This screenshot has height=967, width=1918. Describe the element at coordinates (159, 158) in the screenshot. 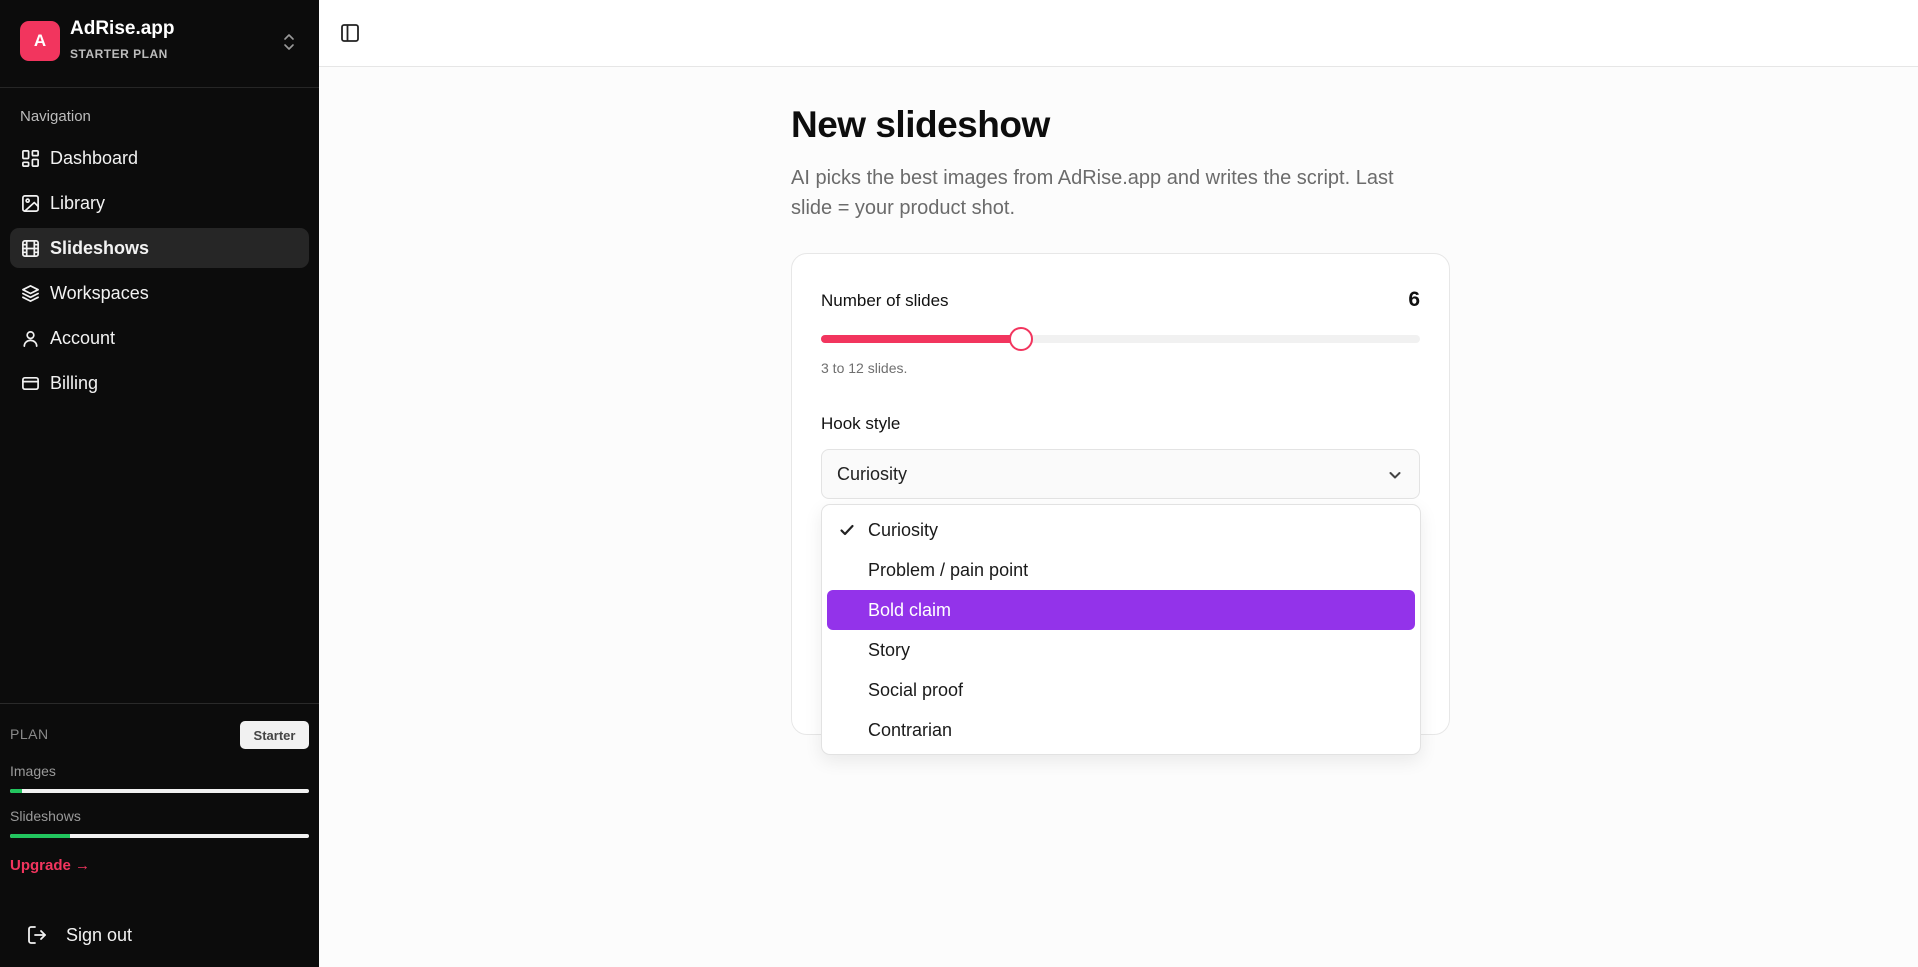

I see `sidebar-item-dashboard: Dashboard` at that location.